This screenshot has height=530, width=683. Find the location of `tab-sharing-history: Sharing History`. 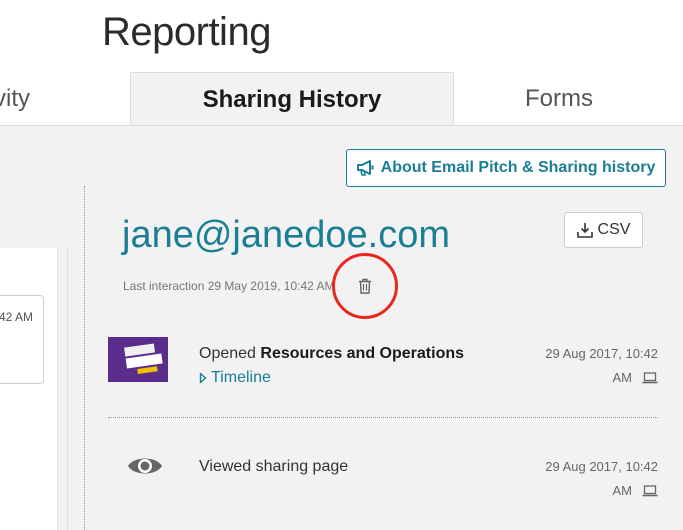

tab-sharing-history: Sharing History is located at coordinates (292, 99).